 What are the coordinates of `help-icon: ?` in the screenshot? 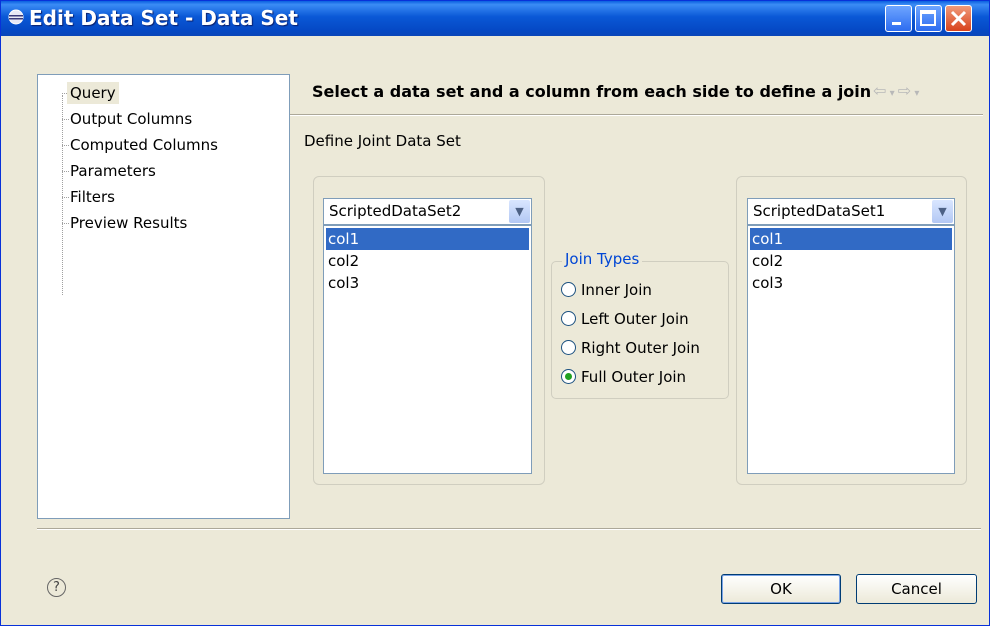 It's located at (56, 587).